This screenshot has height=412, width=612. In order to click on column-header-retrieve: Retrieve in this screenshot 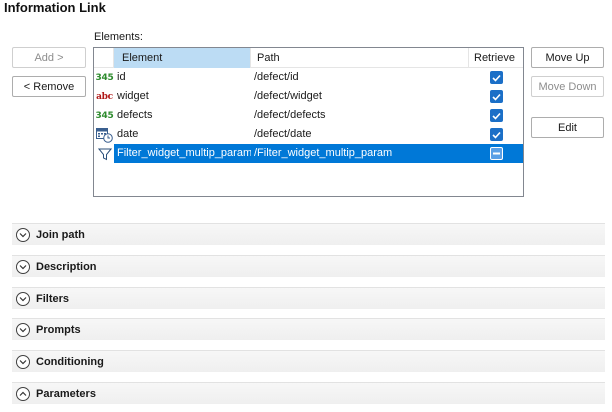, I will do `click(496, 58)`.